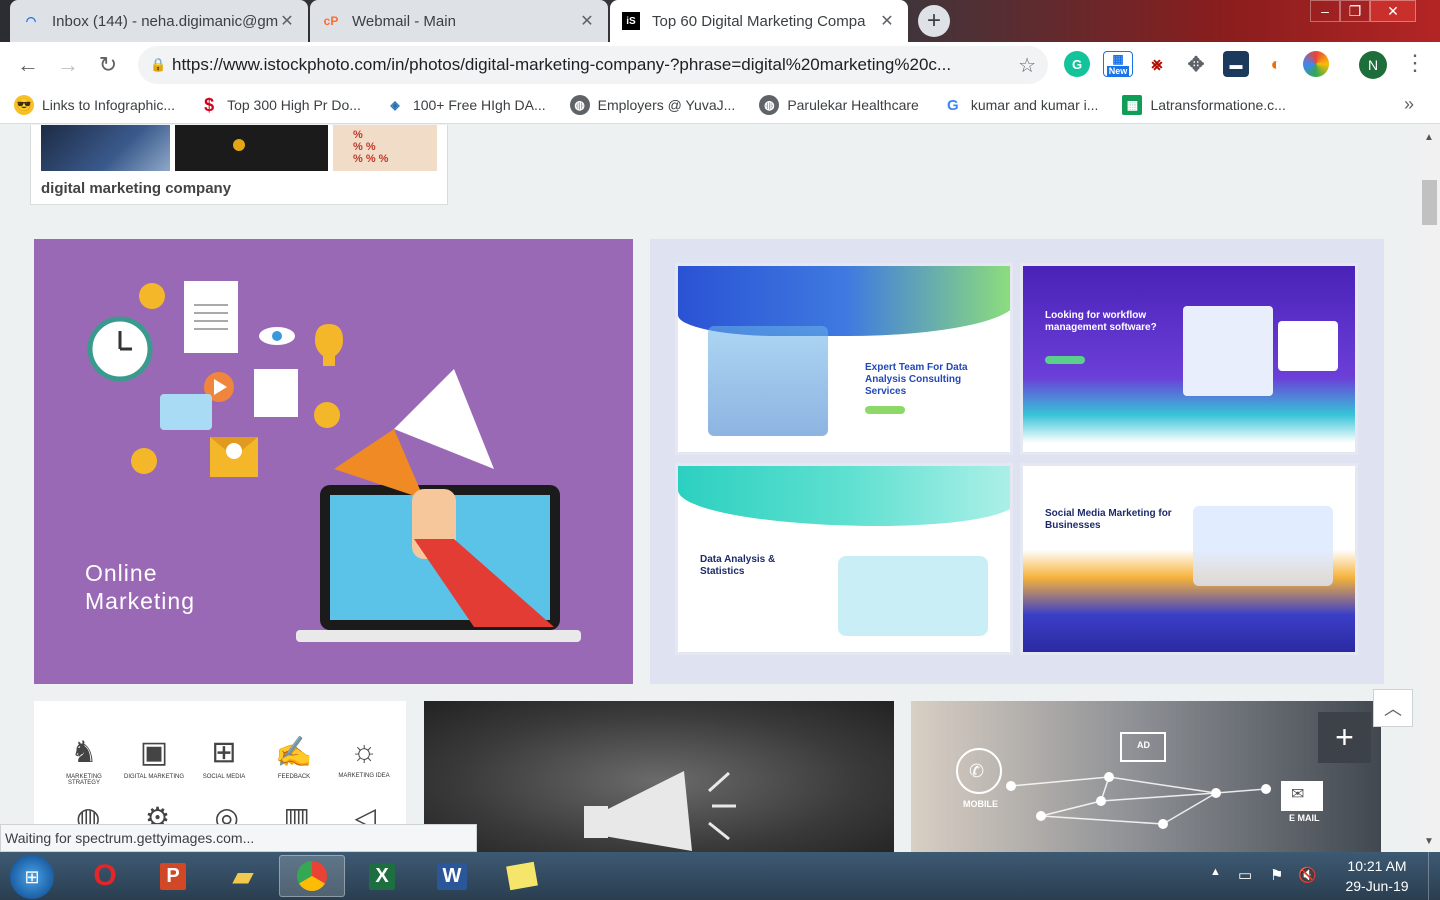 Image resolution: width=1440 pixels, height=900 pixels. What do you see at coordinates (459, 21) in the screenshot?
I see `tab-webmail: cP Webmail - Main ✕` at bounding box center [459, 21].